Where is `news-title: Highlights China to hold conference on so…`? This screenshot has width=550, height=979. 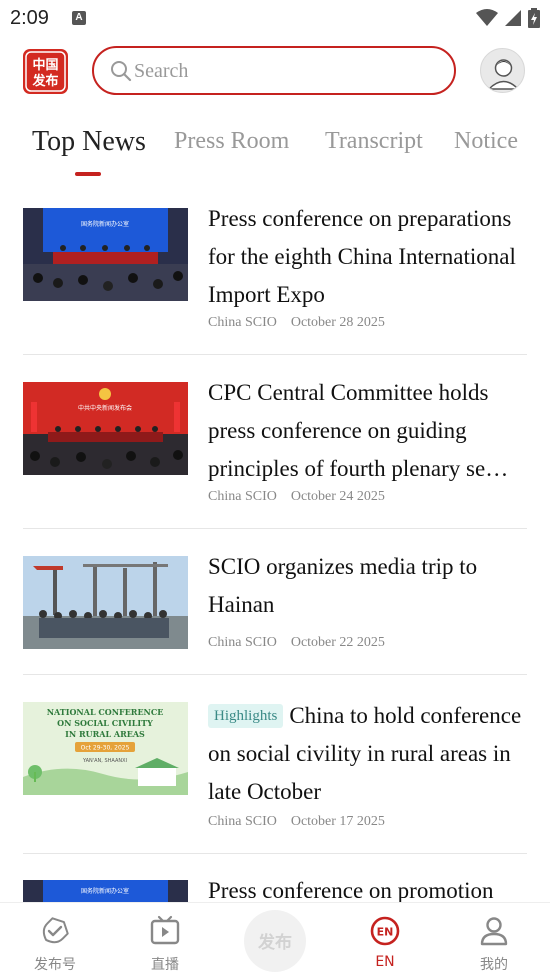
news-title: Highlights China to hold conference on so… is located at coordinates (368, 754).